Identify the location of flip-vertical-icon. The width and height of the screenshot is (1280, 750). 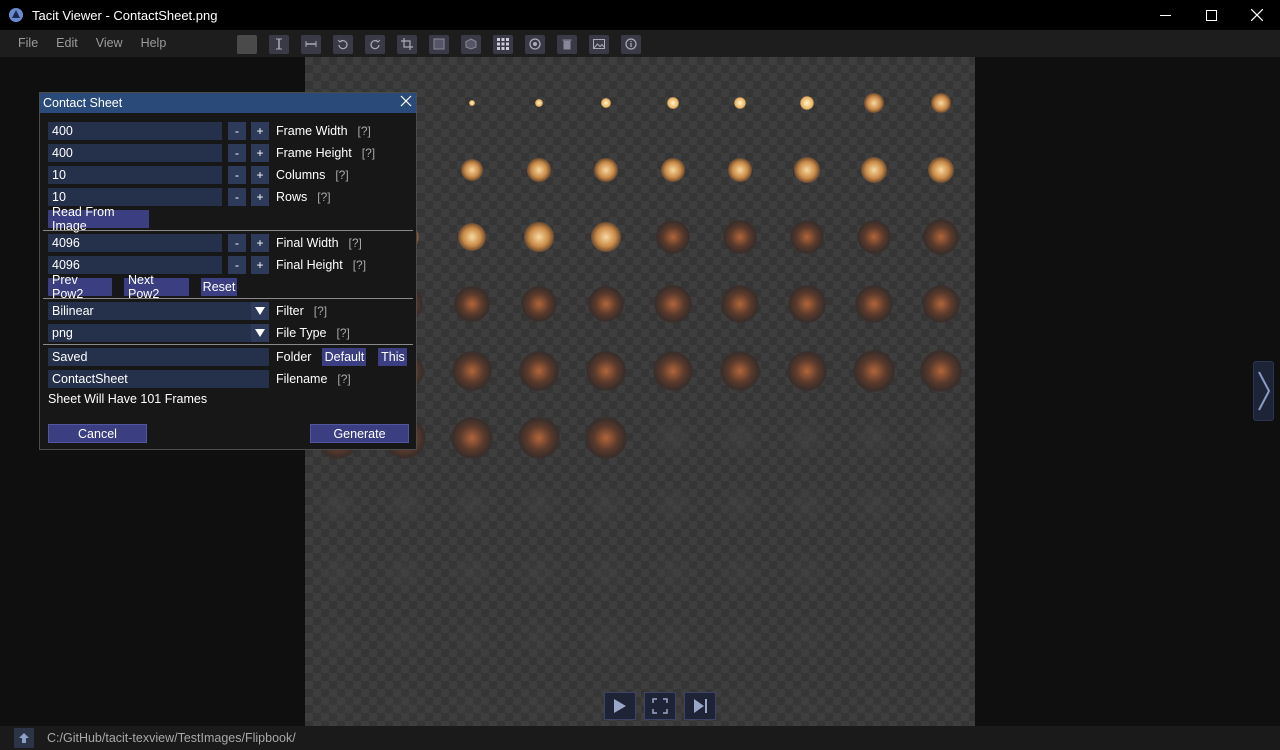
(279, 44).